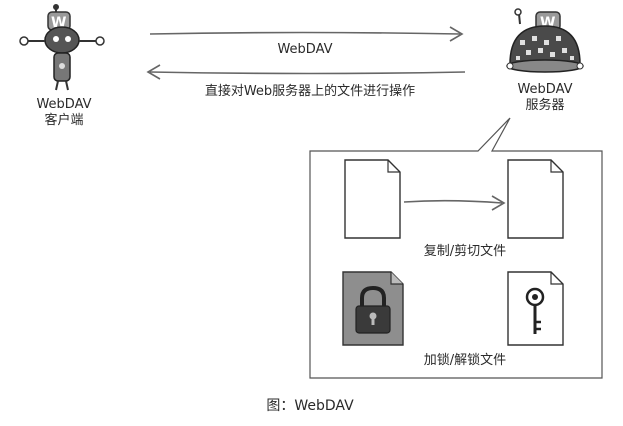  Describe the element at coordinates (310, 406) in the screenshot. I see `figure-caption: 图：WebDAV` at that location.